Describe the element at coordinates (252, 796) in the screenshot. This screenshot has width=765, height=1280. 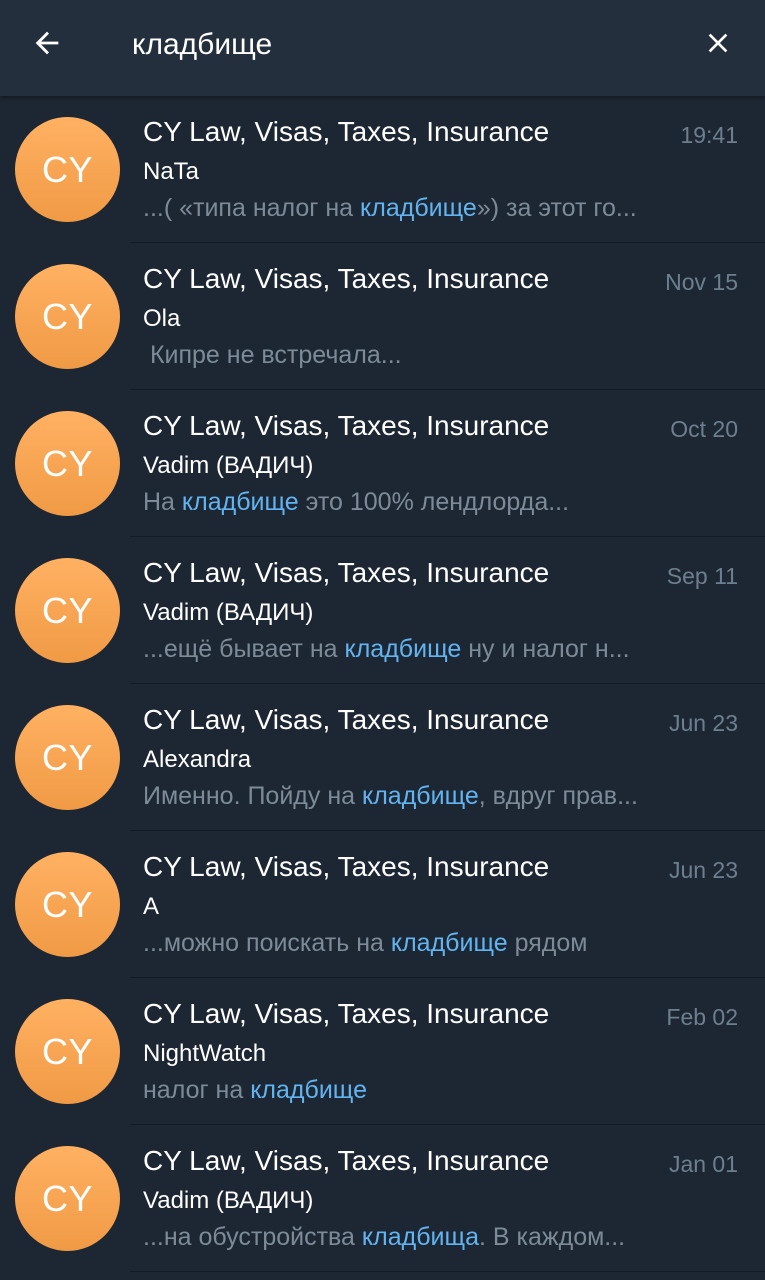
I see `preview-text-before: Именно. Пойду на` at that location.